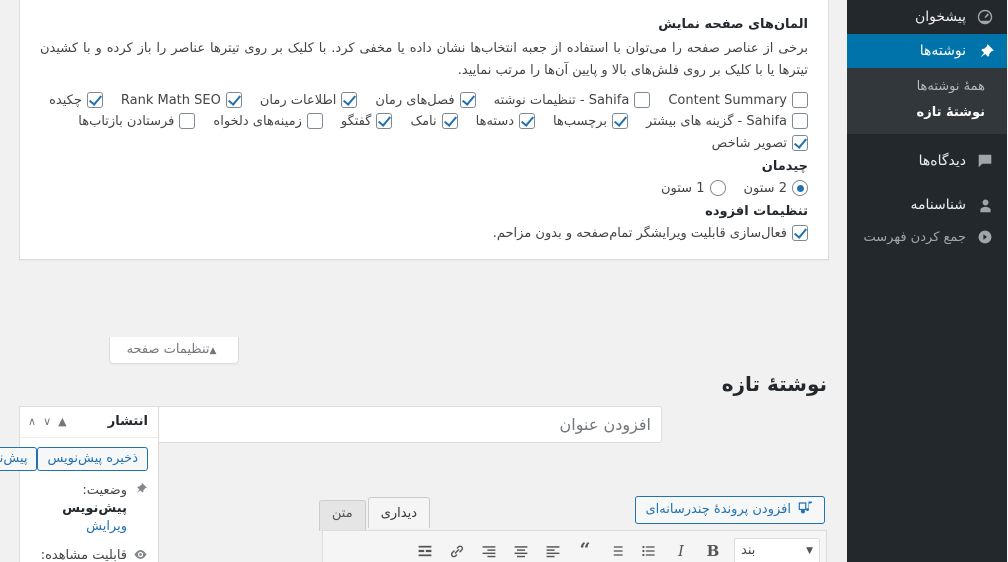 This screenshot has width=1008, height=562. Describe the element at coordinates (357, 121) in the screenshot. I see `checkbox-label: گفتگو` at that location.